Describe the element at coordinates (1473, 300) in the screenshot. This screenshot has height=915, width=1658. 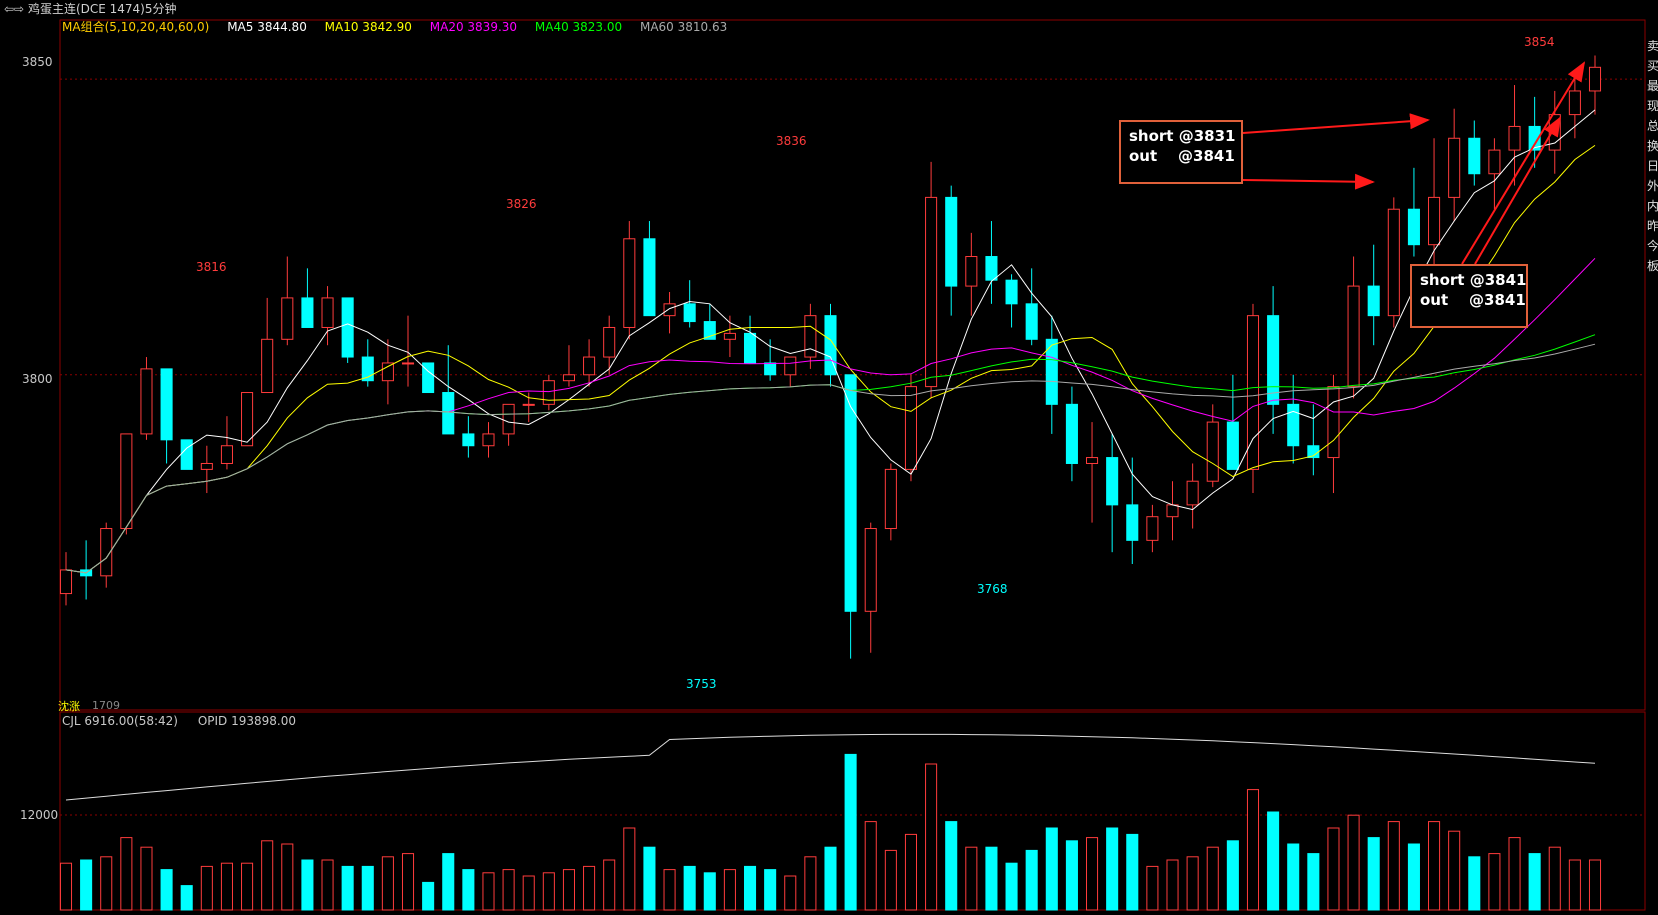
I see `trade-note-2-line2: out @3841` at that location.